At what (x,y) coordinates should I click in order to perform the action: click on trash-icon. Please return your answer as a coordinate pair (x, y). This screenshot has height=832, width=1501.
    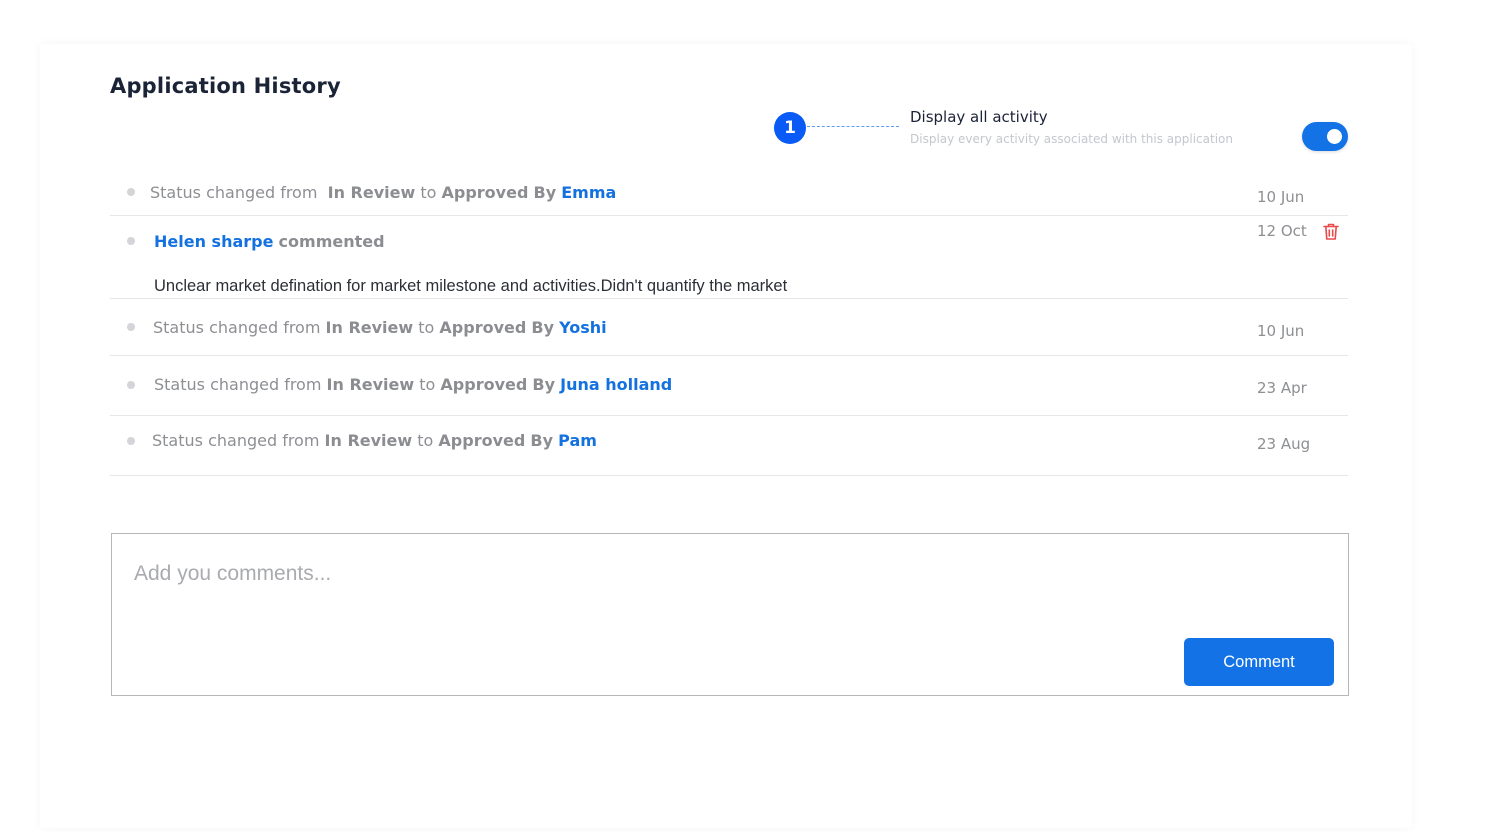
    Looking at the image, I should click on (1331, 231).